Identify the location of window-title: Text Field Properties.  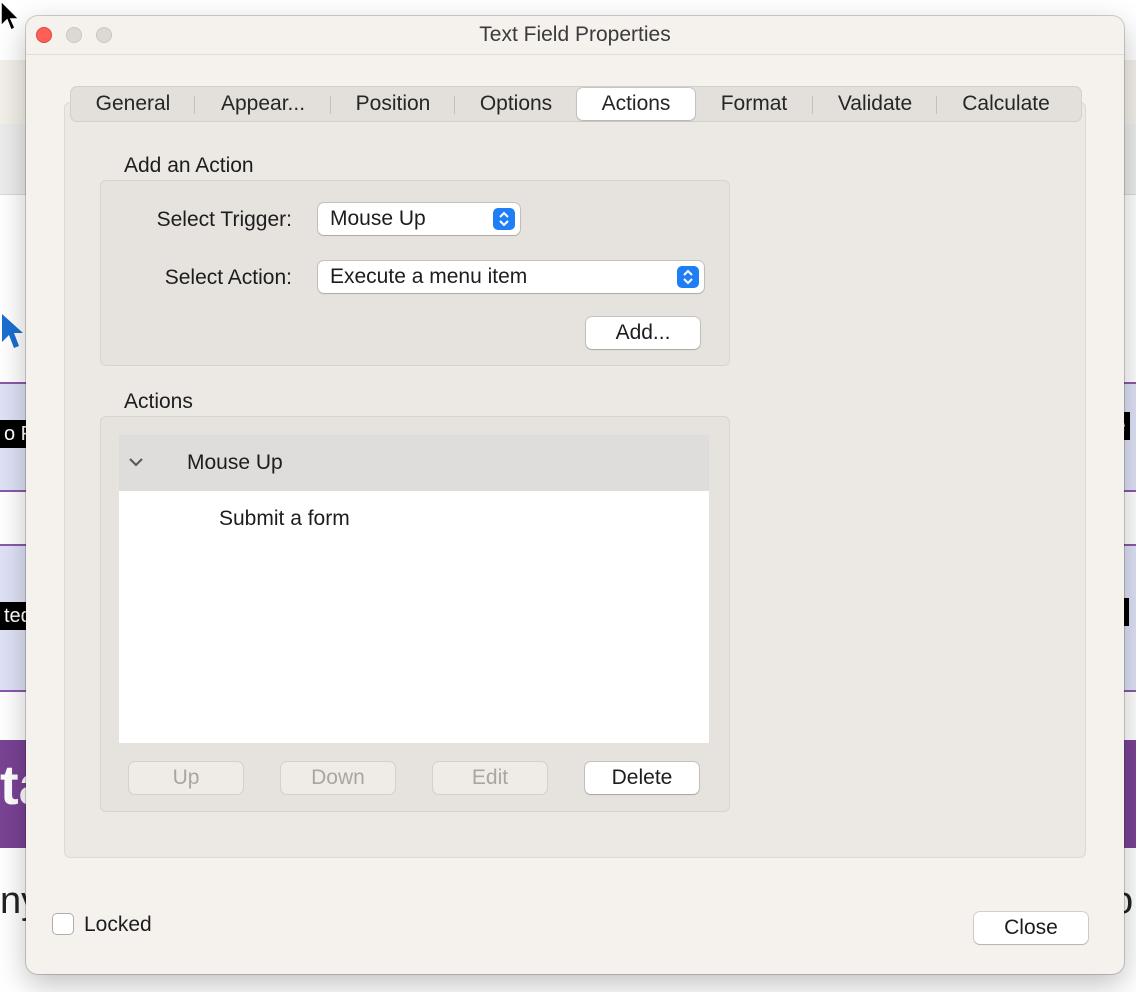
(575, 34).